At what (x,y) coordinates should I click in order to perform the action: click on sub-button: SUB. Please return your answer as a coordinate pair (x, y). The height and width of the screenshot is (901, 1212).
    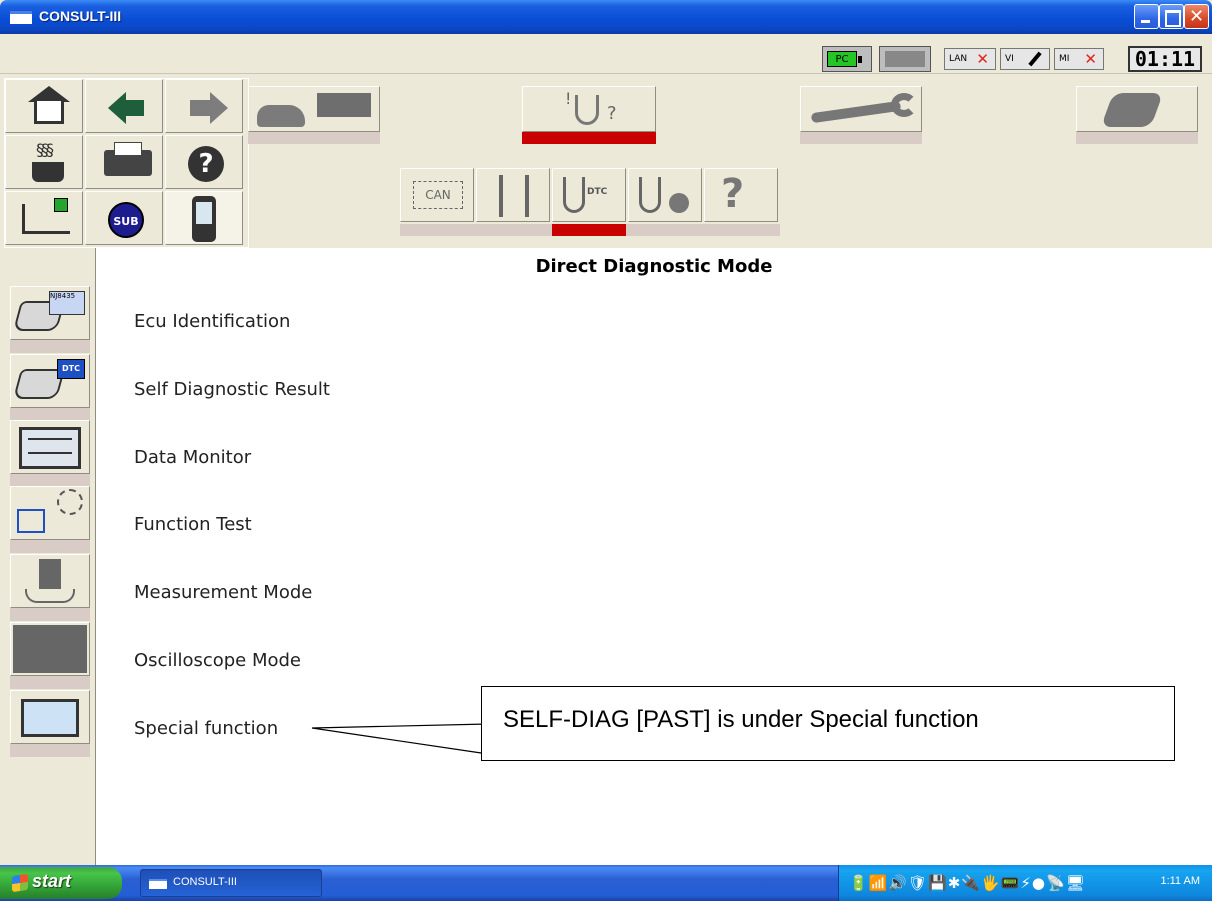
    Looking at the image, I should click on (124, 218).